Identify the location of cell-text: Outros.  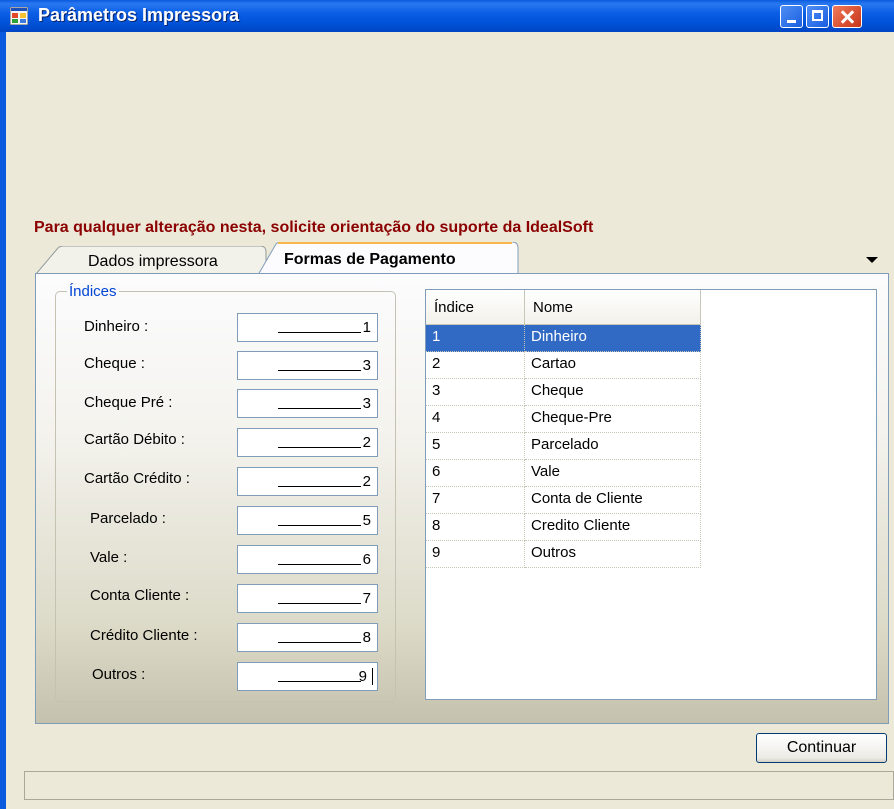
(554, 552).